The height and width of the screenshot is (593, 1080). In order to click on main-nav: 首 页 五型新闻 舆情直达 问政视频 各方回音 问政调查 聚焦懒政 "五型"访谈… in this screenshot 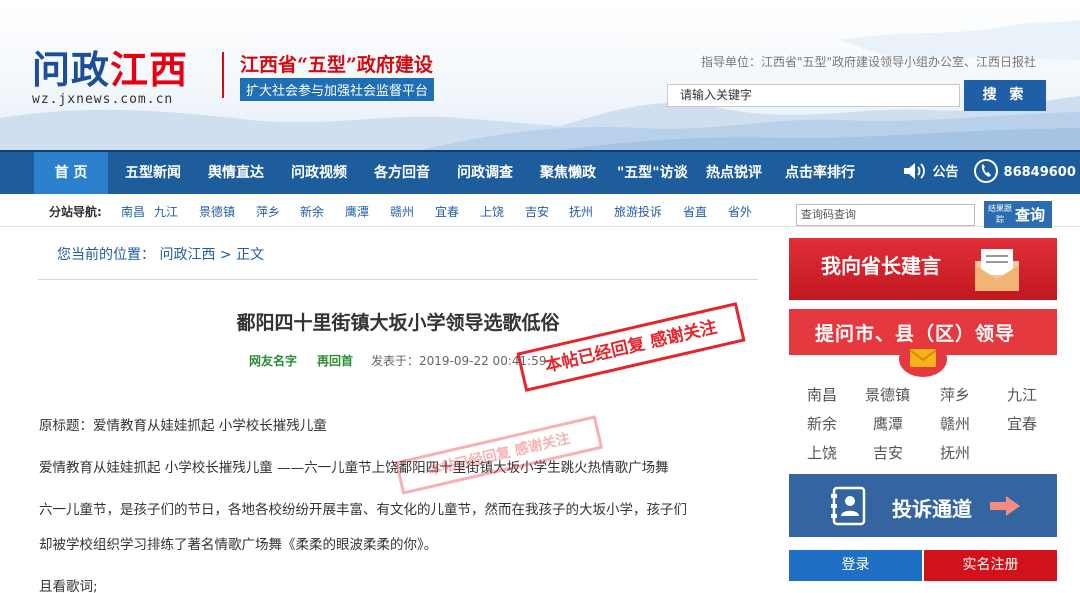, I will do `click(540, 172)`.